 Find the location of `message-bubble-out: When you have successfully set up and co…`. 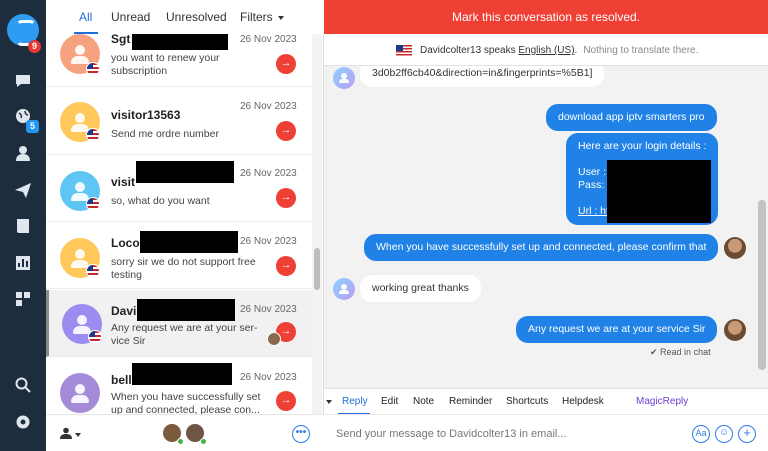

message-bubble-out: When you have successfully set up and co… is located at coordinates (541, 247).